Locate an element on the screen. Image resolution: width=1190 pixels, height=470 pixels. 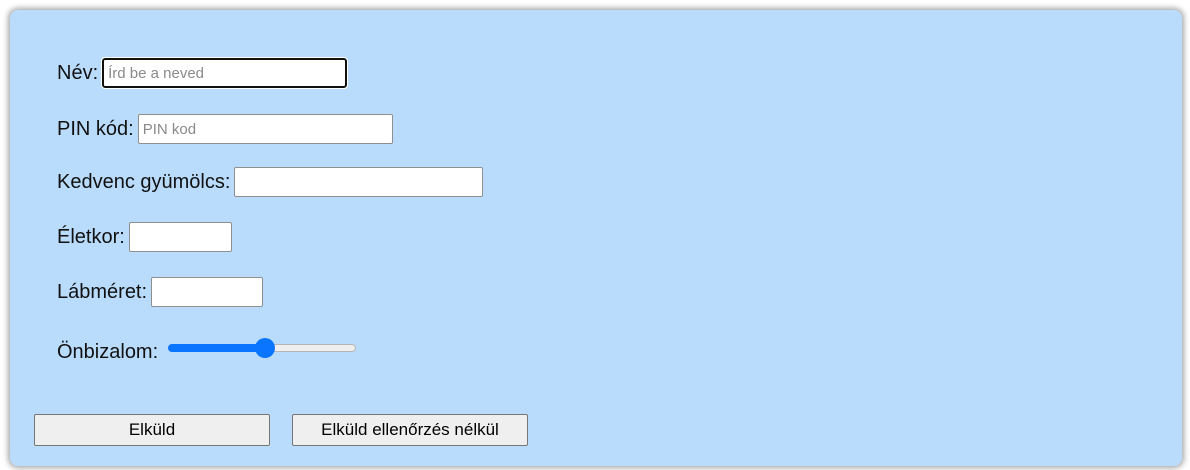
fruit-row: Kedvenc gyümölcs: is located at coordinates (270, 182).